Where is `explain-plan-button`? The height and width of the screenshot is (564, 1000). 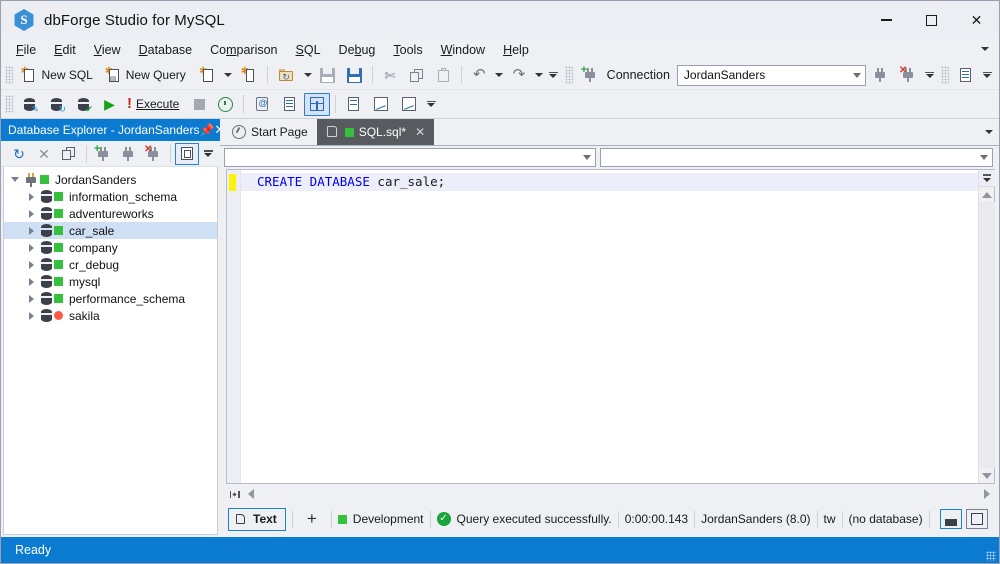 explain-plan-button is located at coordinates (353, 104).